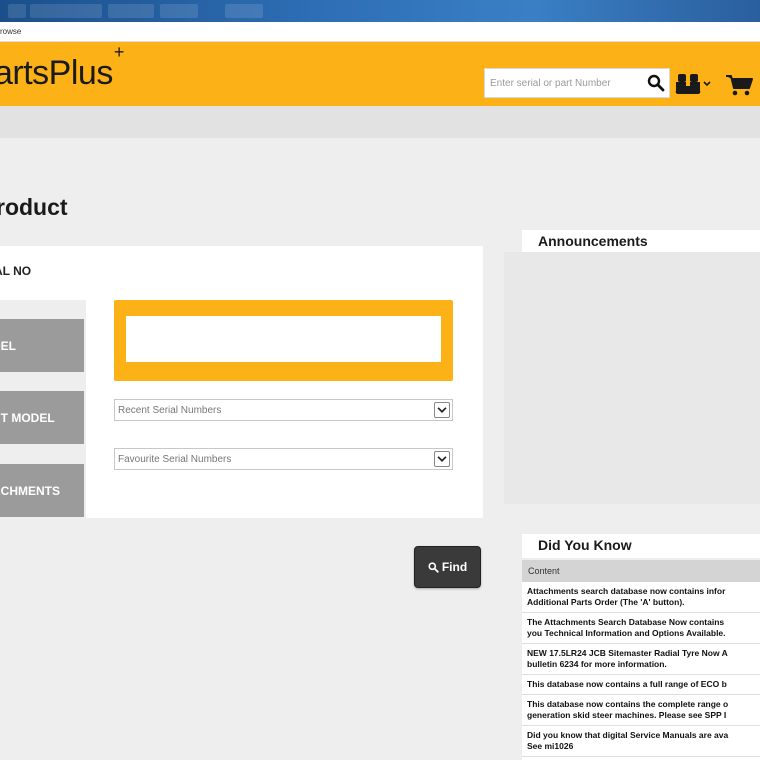 This screenshot has height=760, width=760. Describe the element at coordinates (283, 410) in the screenshot. I see `recent-serial-select: Recent Serial Numbers` at that location.